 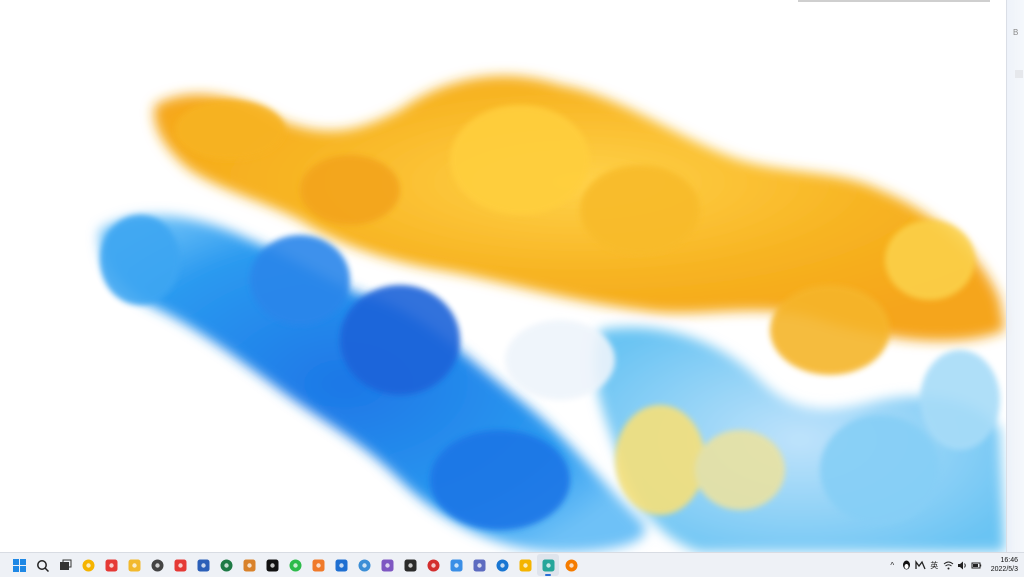 What do you see at coordinates (1016, 32) in the screenshot?
I see `side-panel-glyph: B` at bounding box center [1016, 32].